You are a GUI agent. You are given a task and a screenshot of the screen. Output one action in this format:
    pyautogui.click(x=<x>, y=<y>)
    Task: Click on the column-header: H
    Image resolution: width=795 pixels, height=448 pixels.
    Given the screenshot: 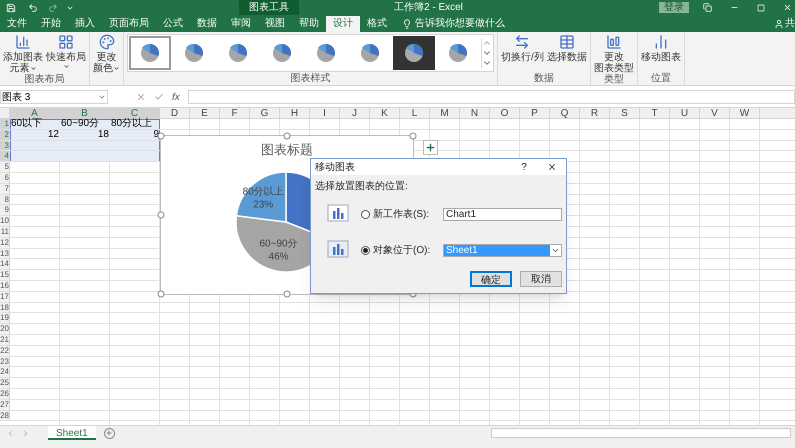 What is the action you would take?
    pyautogui.click(x=295, y=113)
    